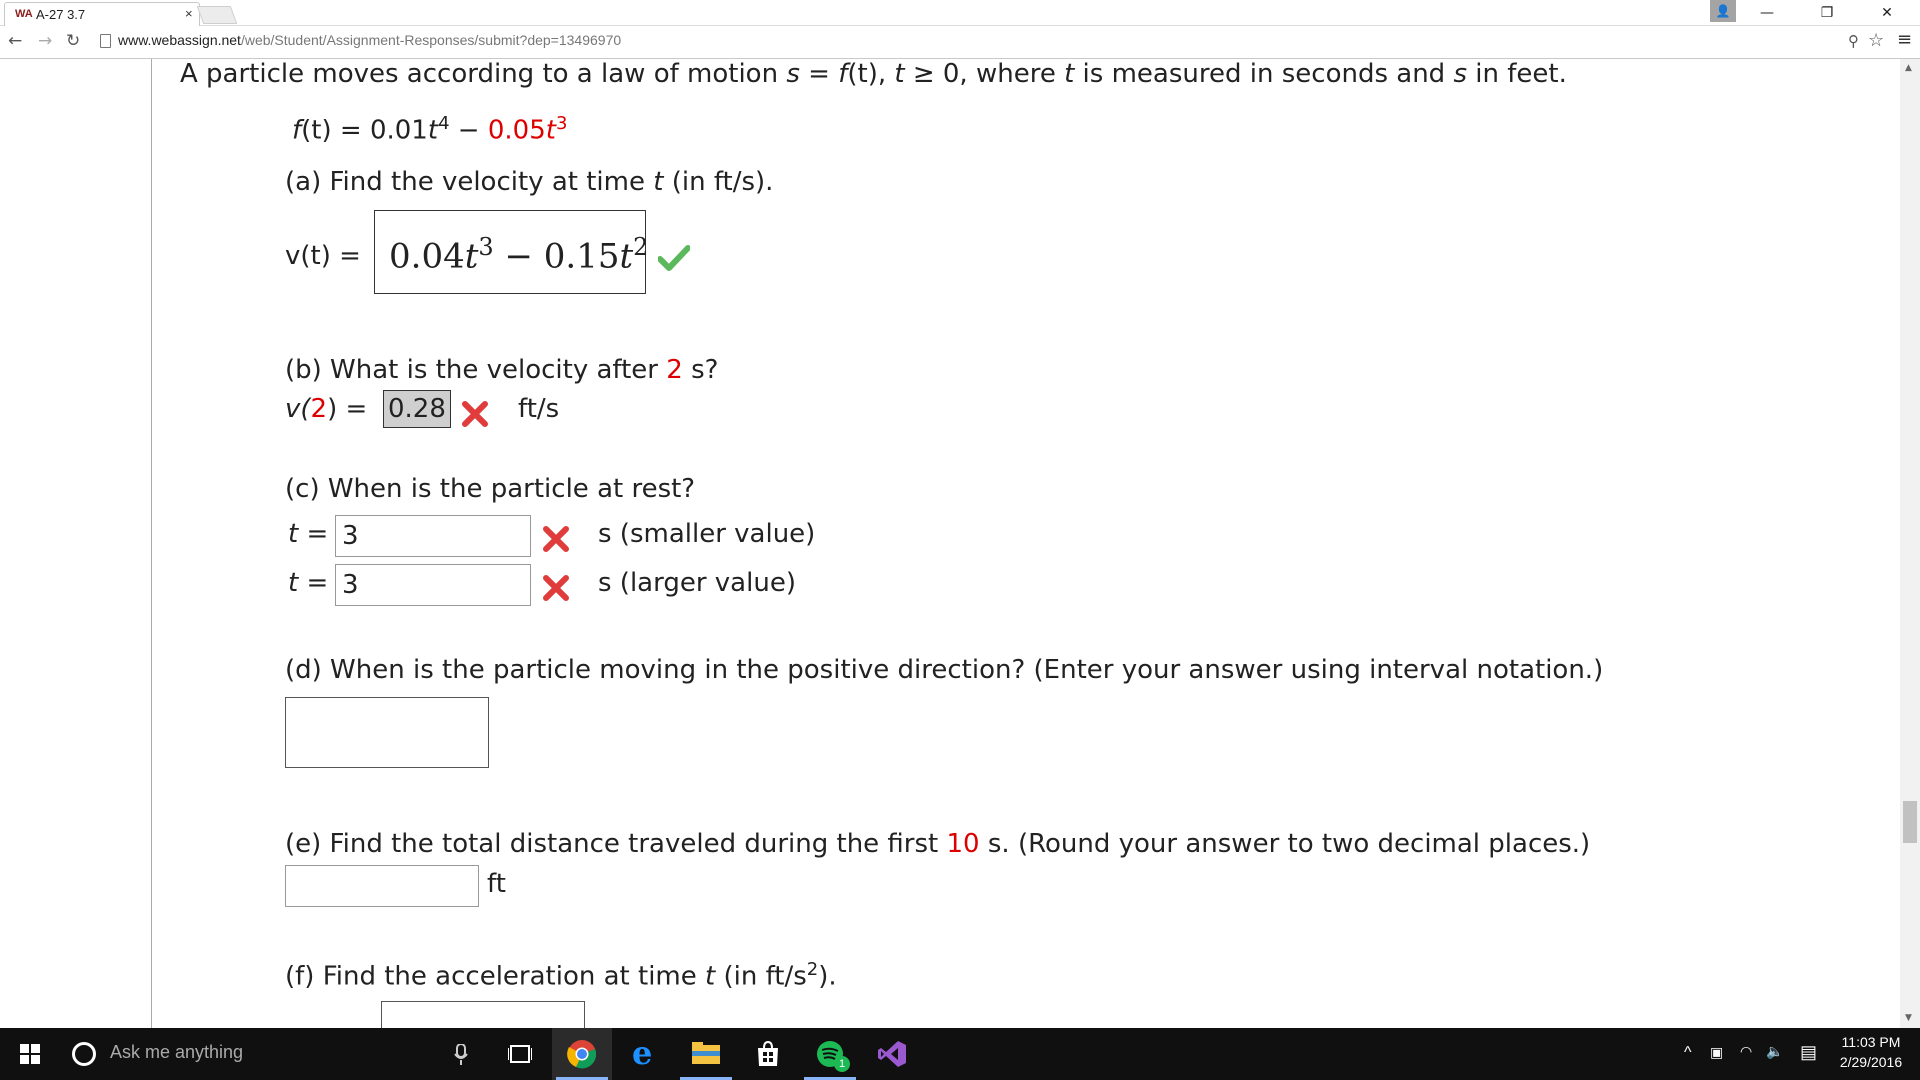 The height and width of the screenshot is (1080, 1920). Describe the element at coordinates (1910, 543) in the screenshot. I see `page-scrollbar: ▲ ▼` at that location.